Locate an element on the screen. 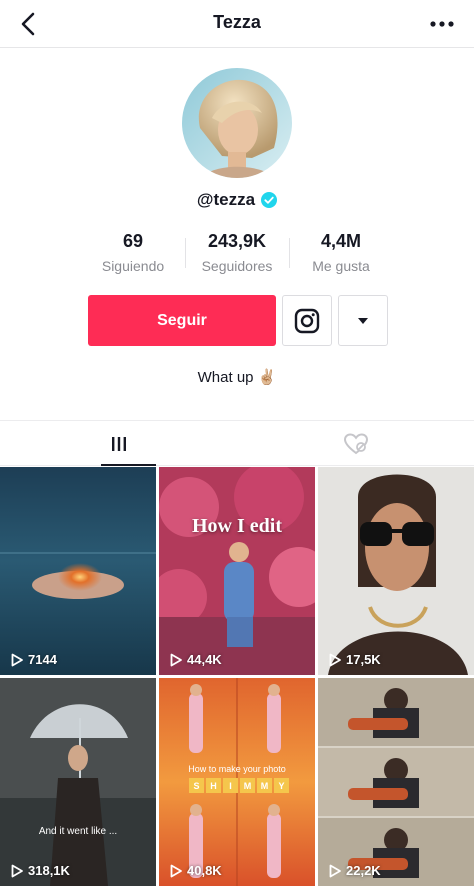 This screenshot has width=474, height=888. video-thumbnail: 17,5K is located at coordinates (396, 571).